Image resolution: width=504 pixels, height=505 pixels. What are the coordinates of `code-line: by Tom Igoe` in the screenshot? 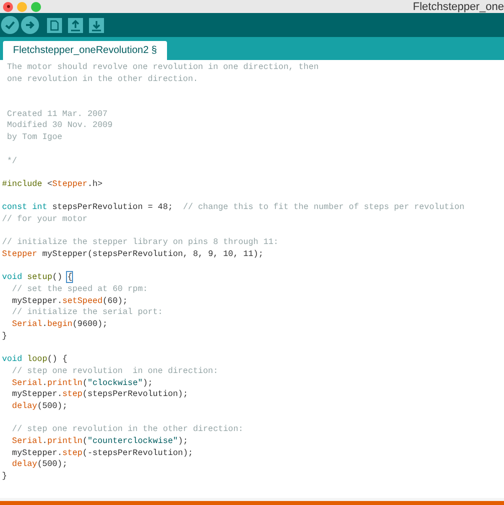 It's located at (34, 138).